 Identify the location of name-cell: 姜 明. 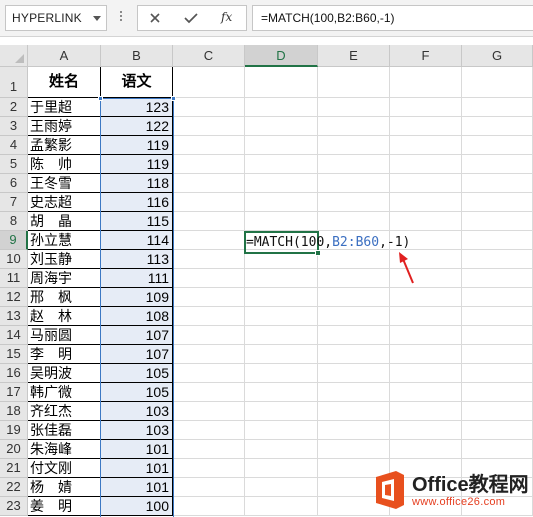
(64, 506).